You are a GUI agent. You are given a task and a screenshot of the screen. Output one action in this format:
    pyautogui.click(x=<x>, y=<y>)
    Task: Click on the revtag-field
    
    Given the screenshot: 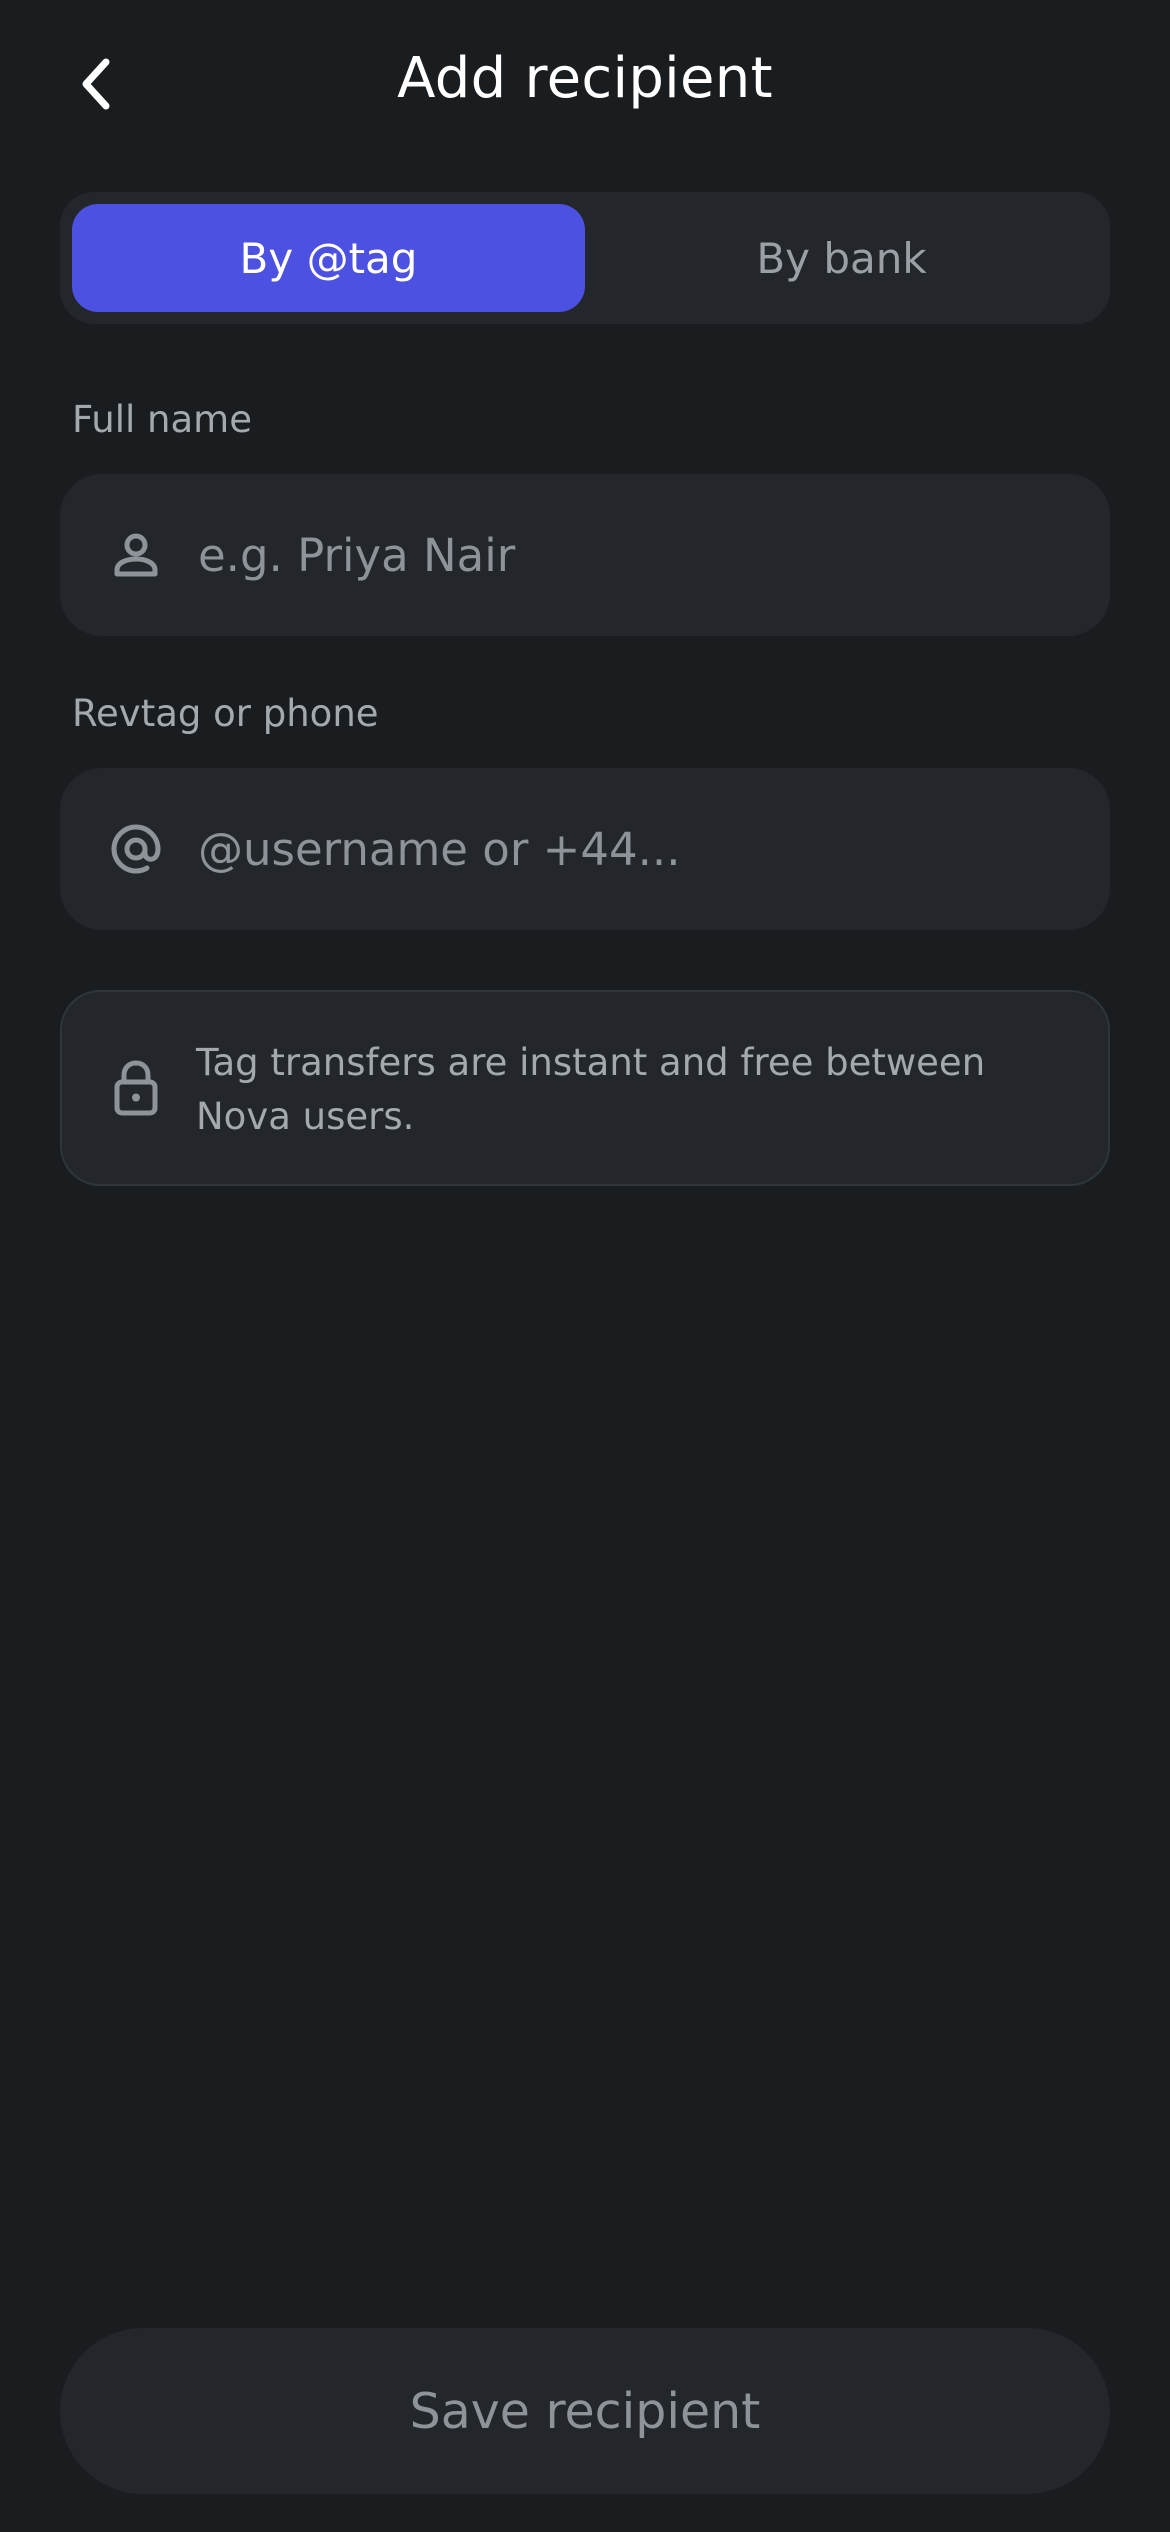 What is the action you would take?
    pyautogui.click(x=585, y=849)
    